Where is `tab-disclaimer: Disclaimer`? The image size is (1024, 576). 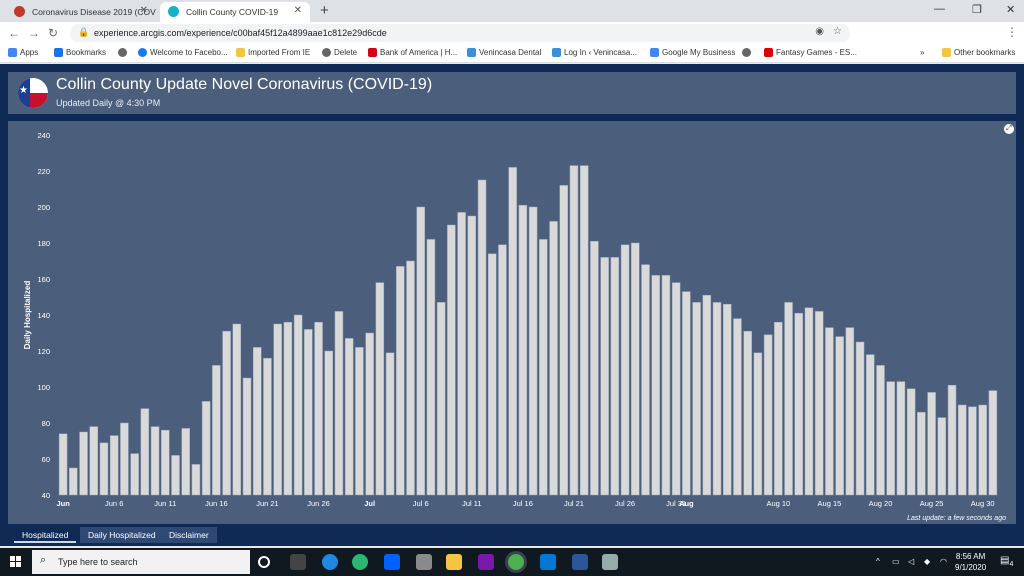
tab-disclaimer: Disclaimer is located at coordinates (189, 535).